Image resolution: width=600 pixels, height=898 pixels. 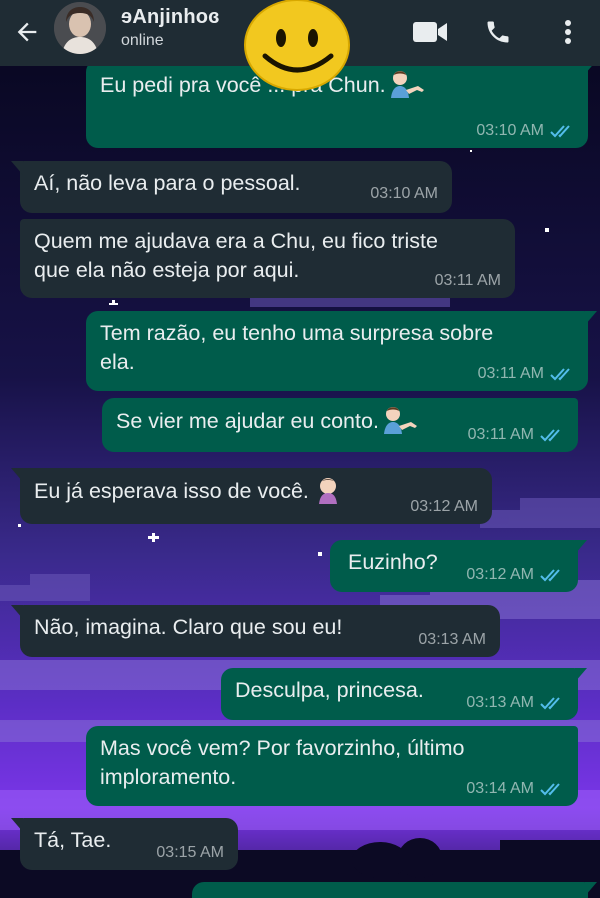 I want to click on video-call-icon, so click(x=430, y=32).